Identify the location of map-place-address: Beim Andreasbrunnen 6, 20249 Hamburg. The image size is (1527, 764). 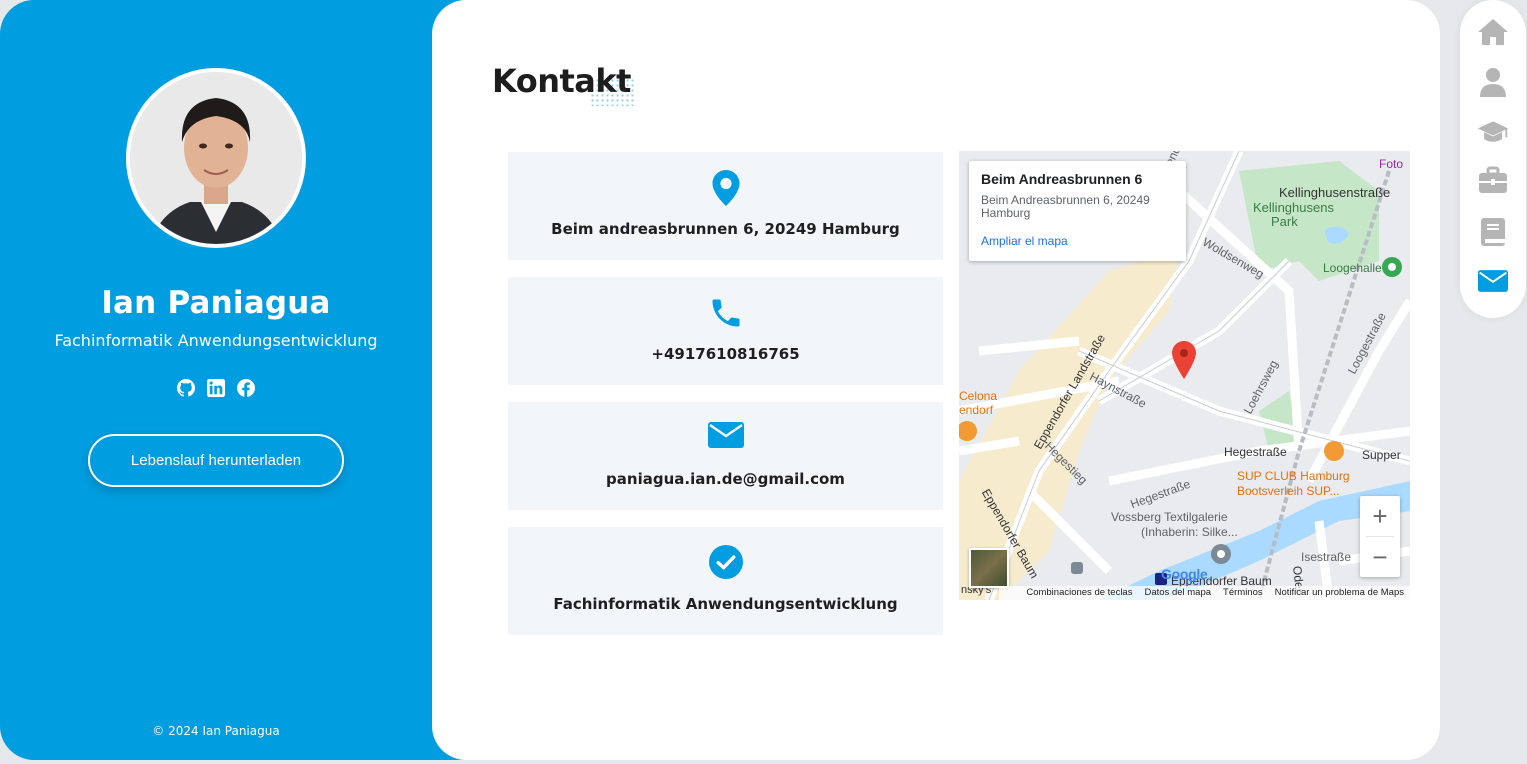
(1065, 206).